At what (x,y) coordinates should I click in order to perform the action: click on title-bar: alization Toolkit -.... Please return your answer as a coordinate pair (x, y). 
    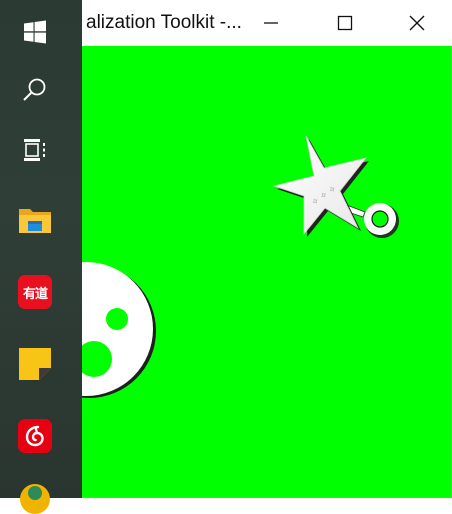
    Looking at the image, I should click on (267, 23).